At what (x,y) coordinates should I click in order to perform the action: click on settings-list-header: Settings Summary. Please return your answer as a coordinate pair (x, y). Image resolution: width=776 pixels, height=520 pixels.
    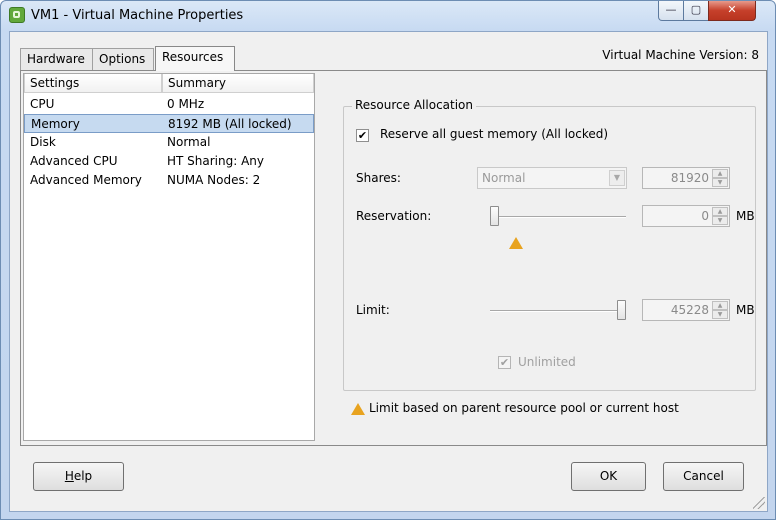
    Looking at the image, I should click on (169, 83).